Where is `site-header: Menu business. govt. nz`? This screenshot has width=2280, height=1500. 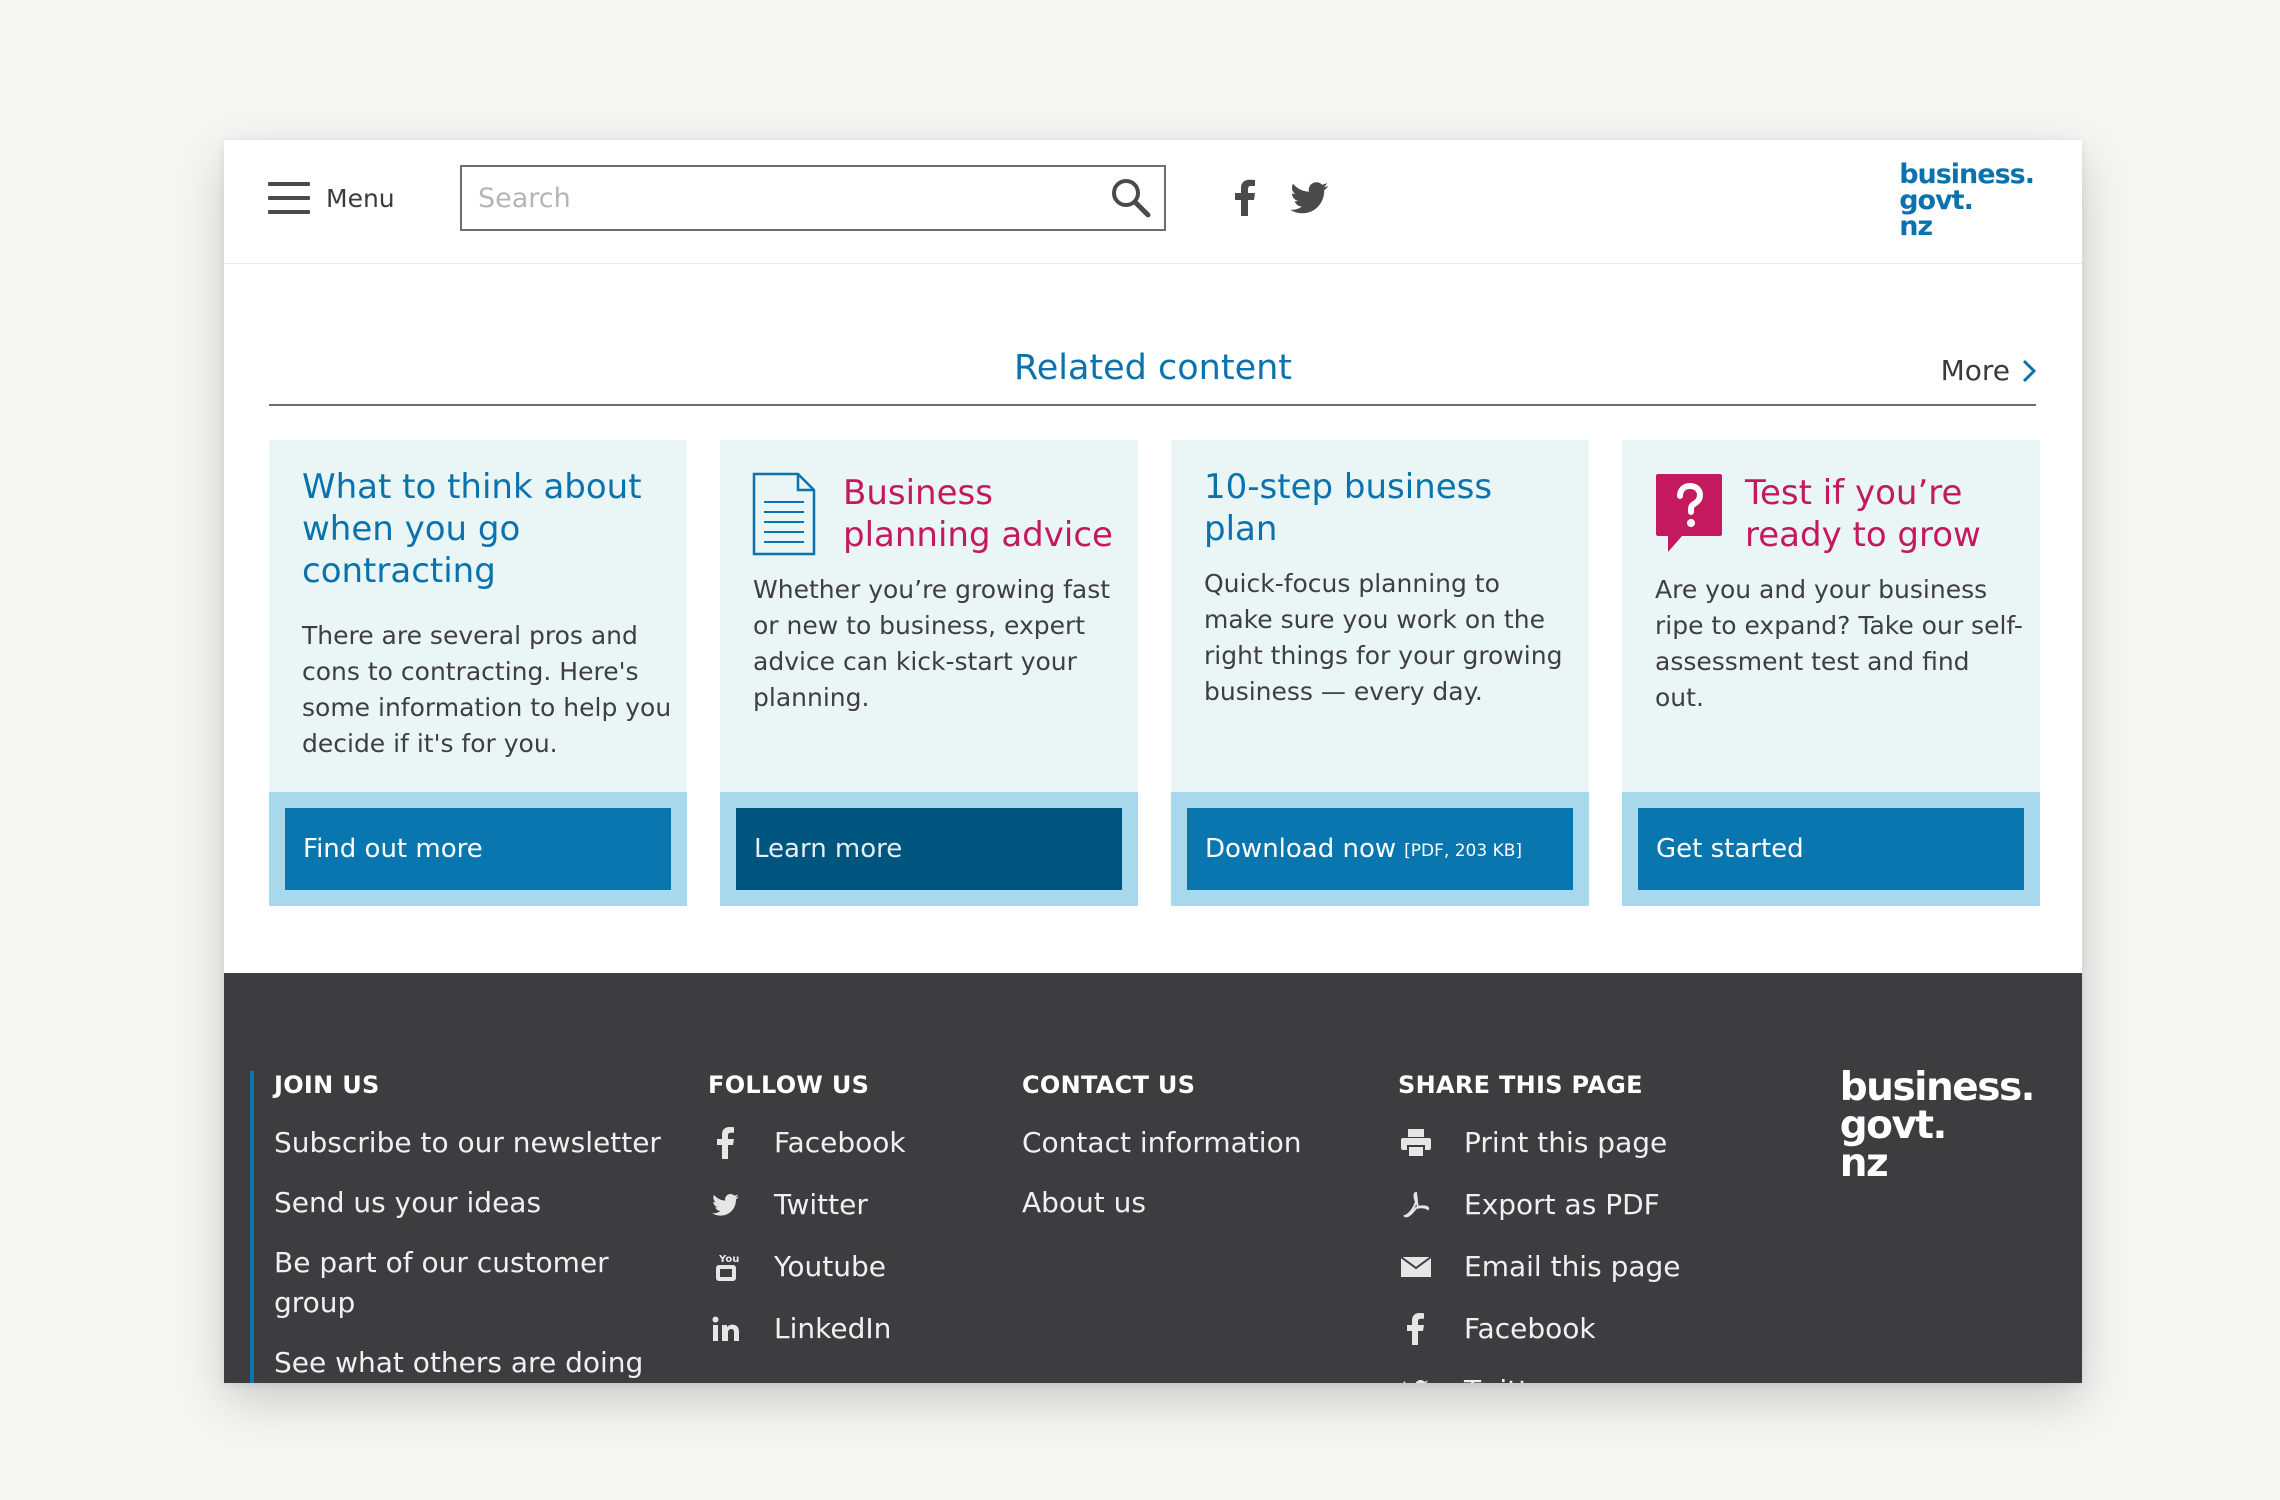
site-header: Menu business. govt. nz is located at coordinates (1153, 202).